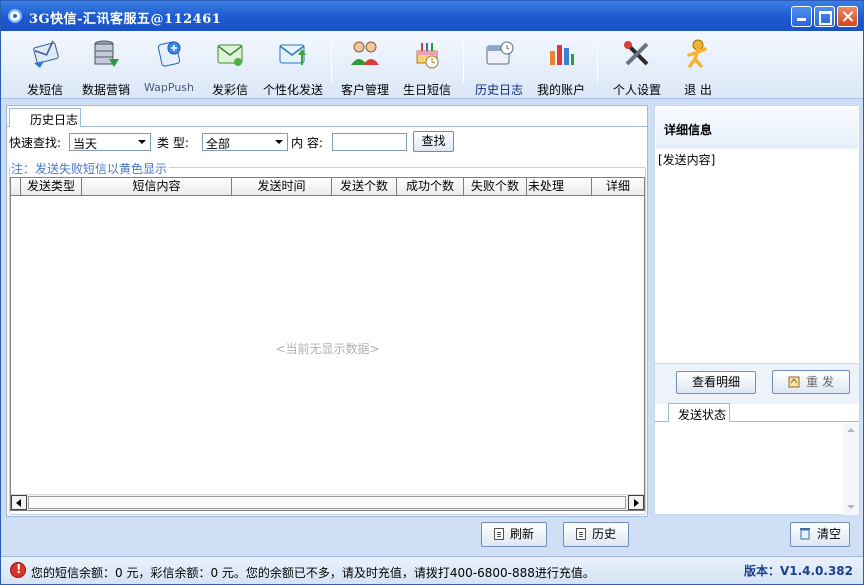 This screenshot has height=585, width=864. Describe the element at coordinates (15, 16) in the screenshot. I see `app-logo-icon` at that location.